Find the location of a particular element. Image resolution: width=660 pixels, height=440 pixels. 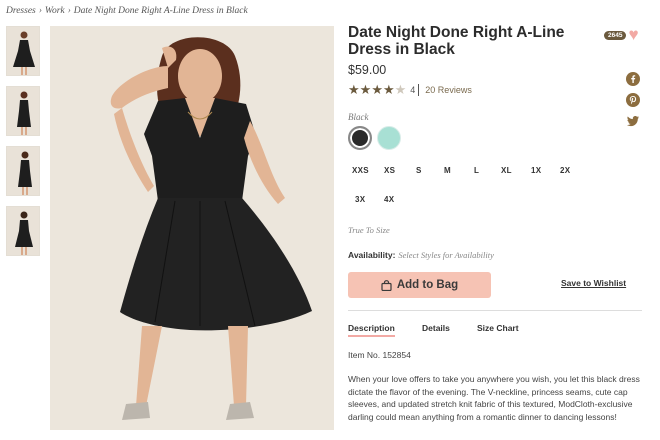

add-to-bag-label: Add to Bag is located at coordinates (427, 285).